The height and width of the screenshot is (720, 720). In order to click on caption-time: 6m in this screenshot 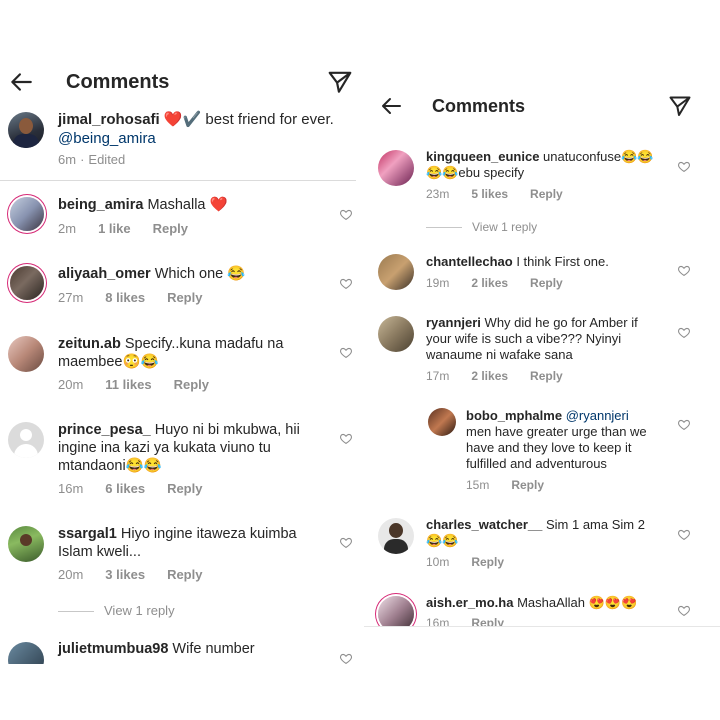, I will do `click(67, 159)`.